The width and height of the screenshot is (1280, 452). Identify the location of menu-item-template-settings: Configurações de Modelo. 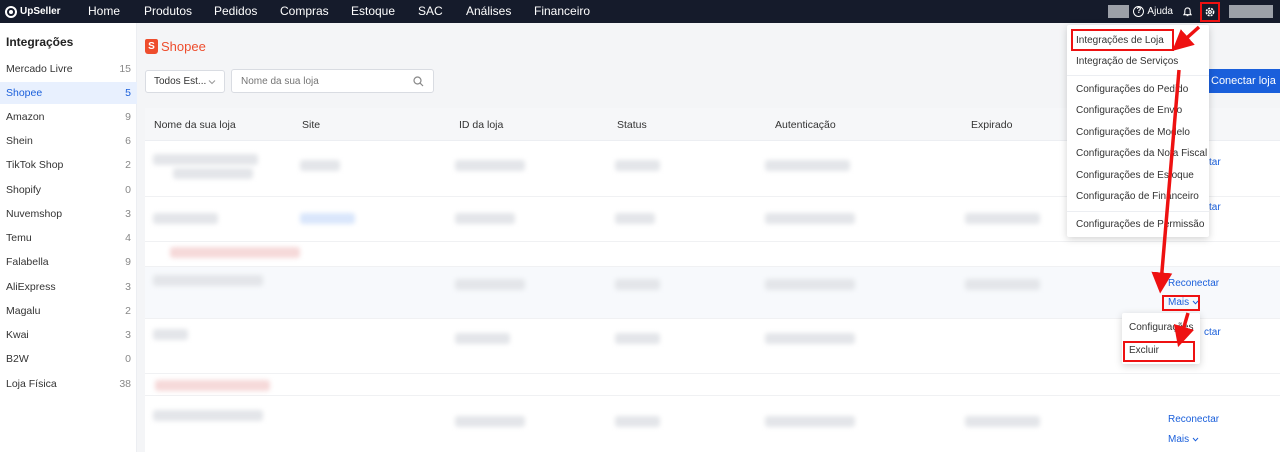
(1133, 132).